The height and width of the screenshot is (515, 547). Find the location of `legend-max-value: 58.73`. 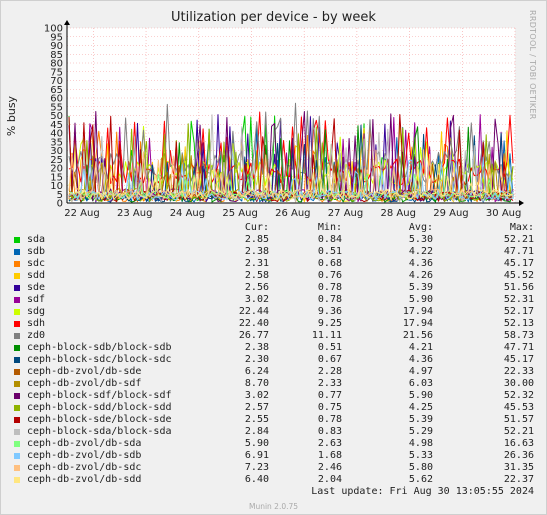

legend-max-value: 58.73 is located at coordinates (518, 335).